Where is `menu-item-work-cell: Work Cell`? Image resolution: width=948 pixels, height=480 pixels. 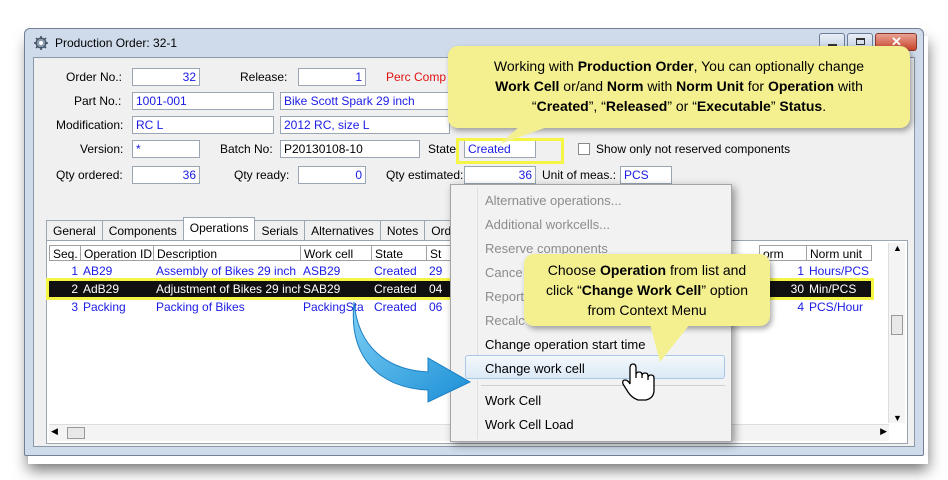
menu-item-work-cell: Work Cell is located at coordinates (513, 400).